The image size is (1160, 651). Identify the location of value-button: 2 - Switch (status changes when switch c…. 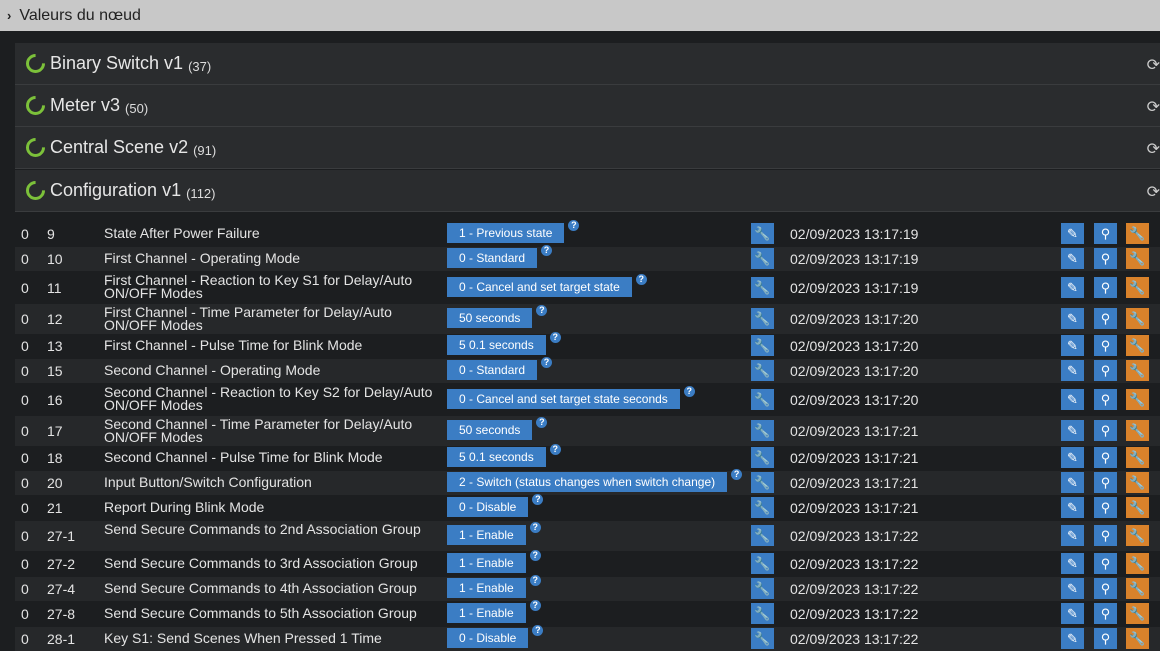
(587, 482).